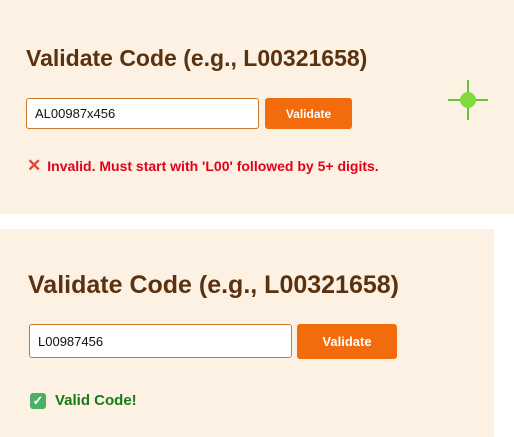  I want to click on x-mark-icon: ✕, so click(34, 165).